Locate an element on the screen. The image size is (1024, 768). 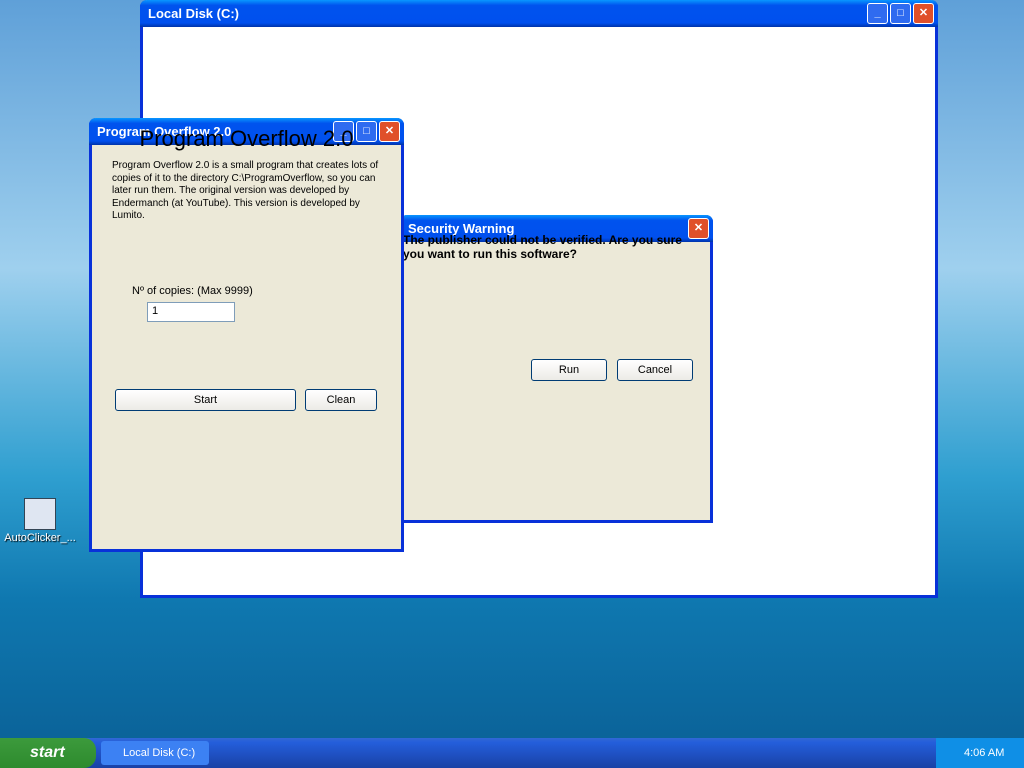
cancel-button: Cancel is located at coordinates (655, 370).